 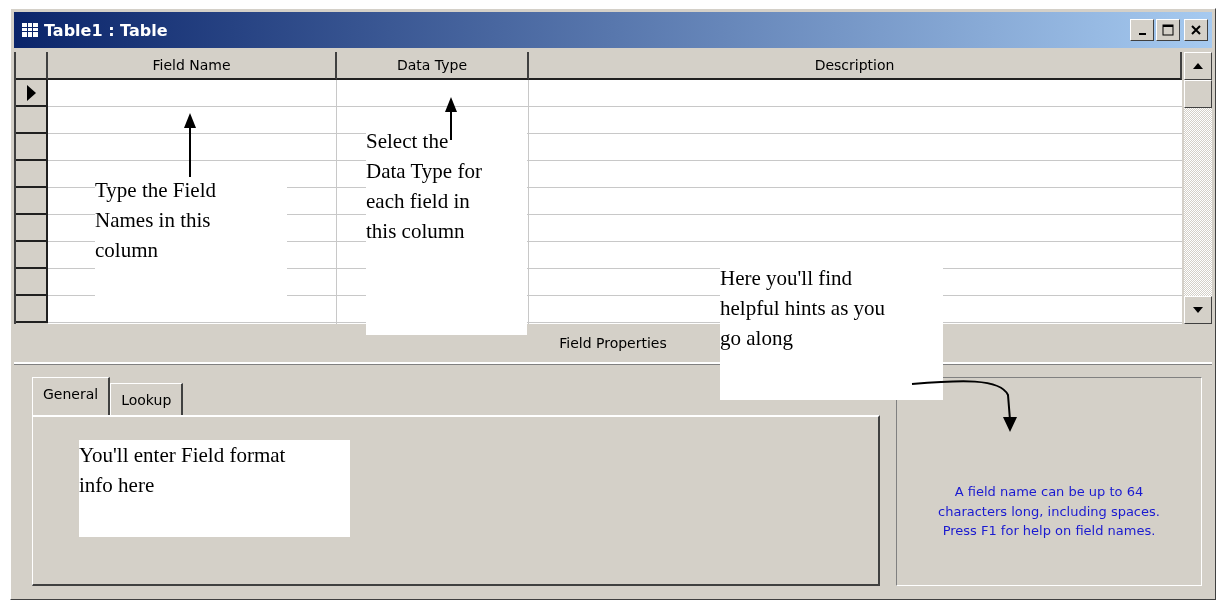 I want to click on down-arrow-icon, so click(x=1198, y=310).